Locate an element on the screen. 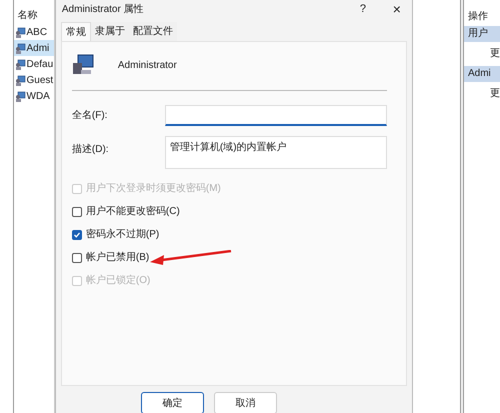  pane-header: 操作 is located at coordinates (478, 17).